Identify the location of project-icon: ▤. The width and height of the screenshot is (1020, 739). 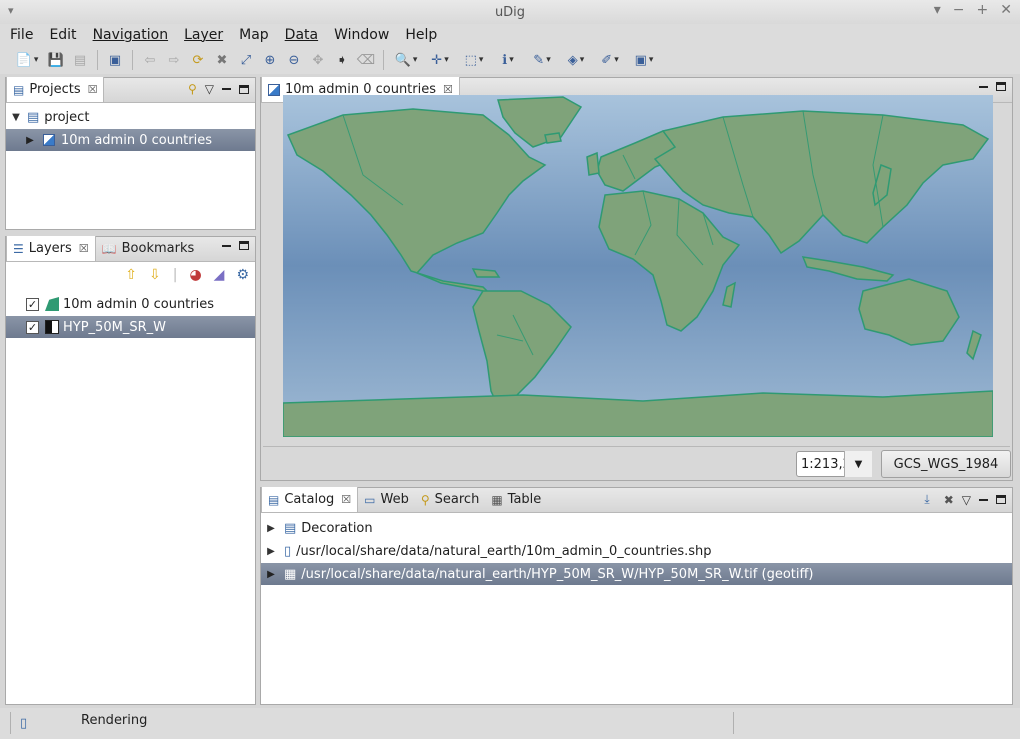
(33, 117).